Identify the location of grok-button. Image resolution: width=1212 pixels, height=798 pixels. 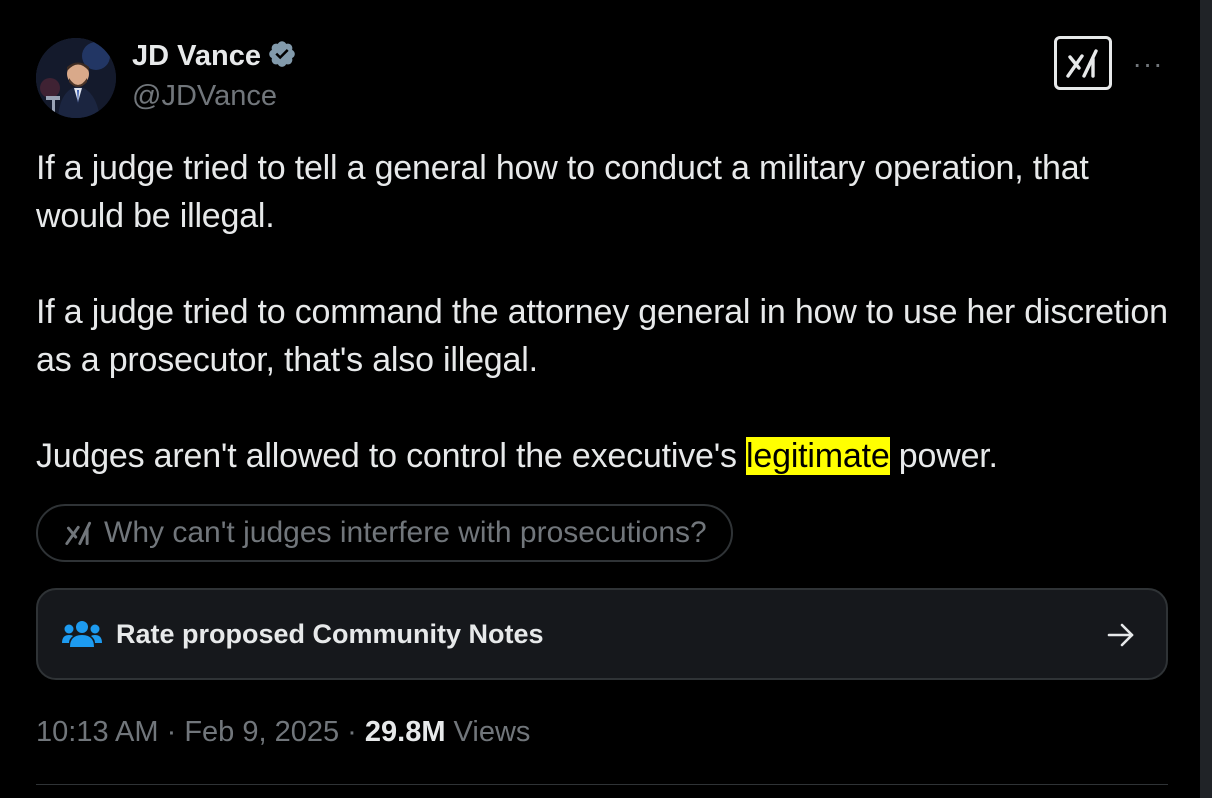
(1083, 63).